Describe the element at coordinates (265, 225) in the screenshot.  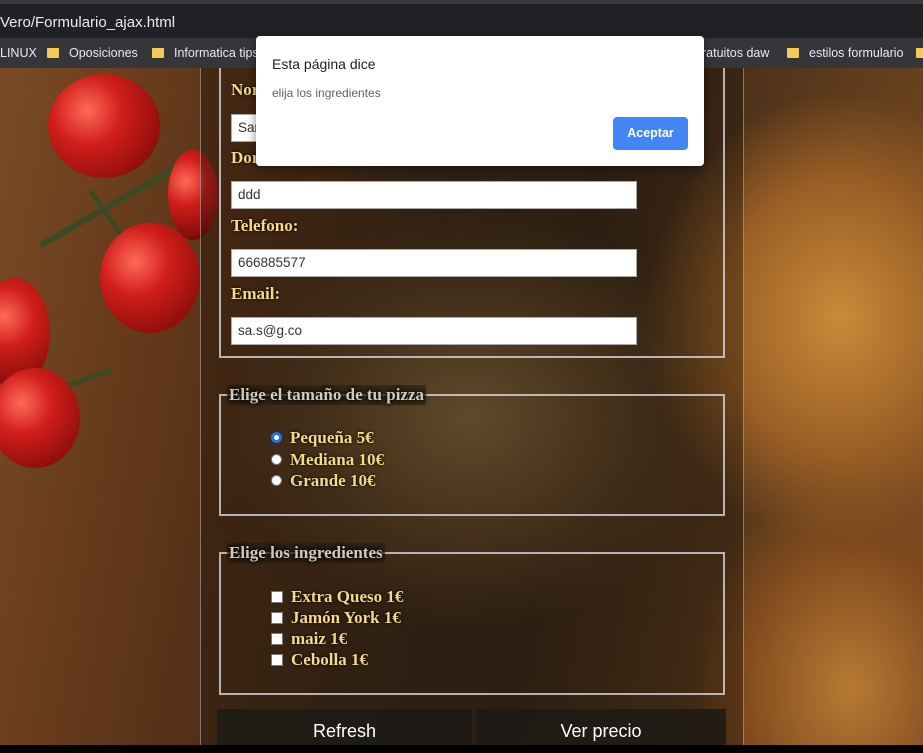
I see `phone-label: Telefono:` at that location.